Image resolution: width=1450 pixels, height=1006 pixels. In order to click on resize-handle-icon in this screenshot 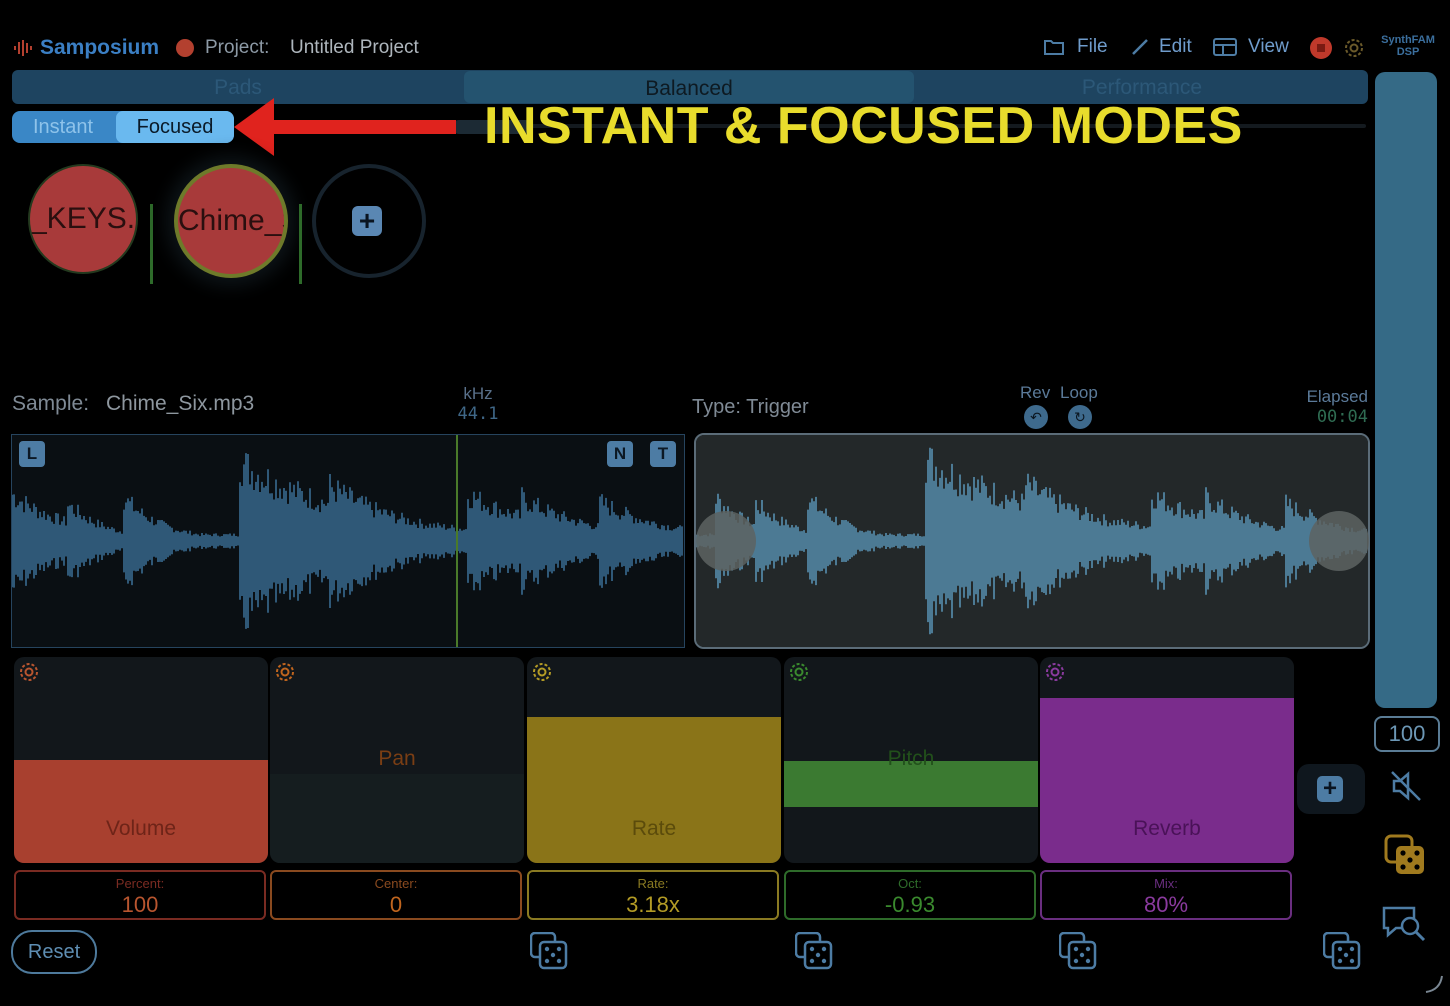, I will do `click(1434, 984)`.